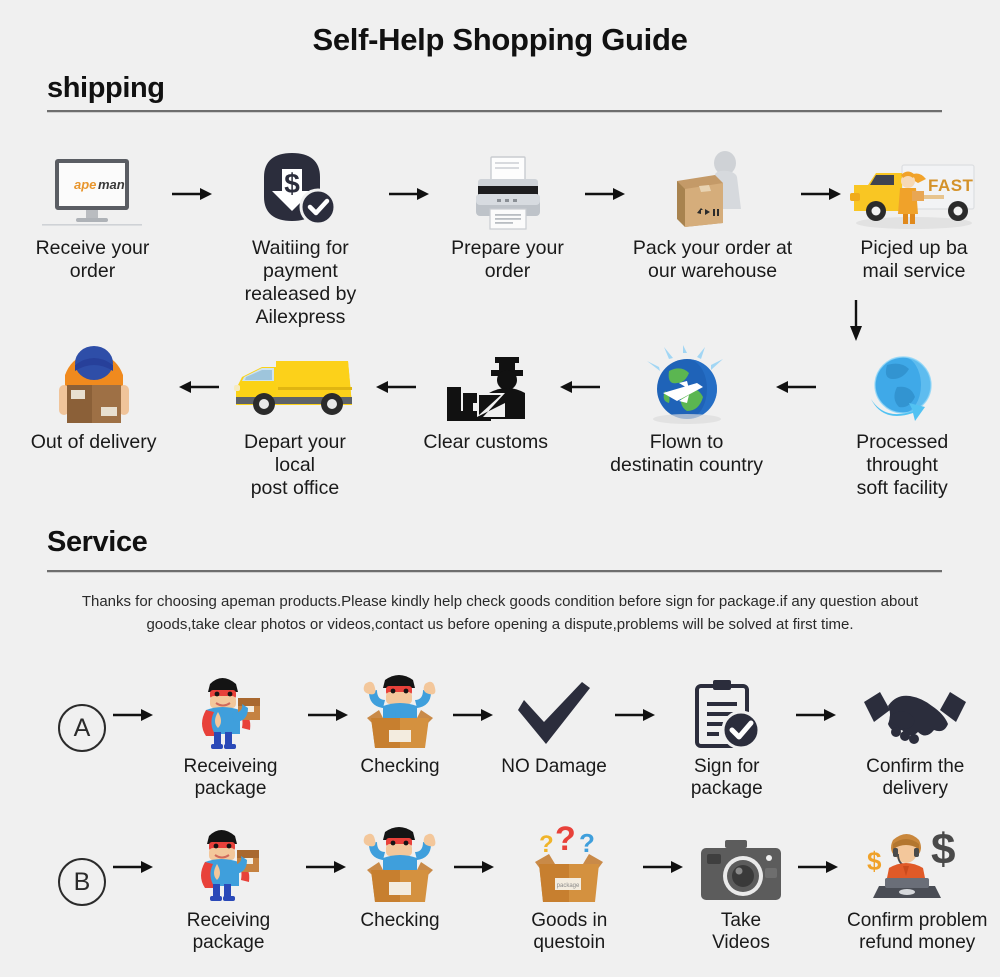  I want to click on step-label: Receiving package, so click(228, 932).